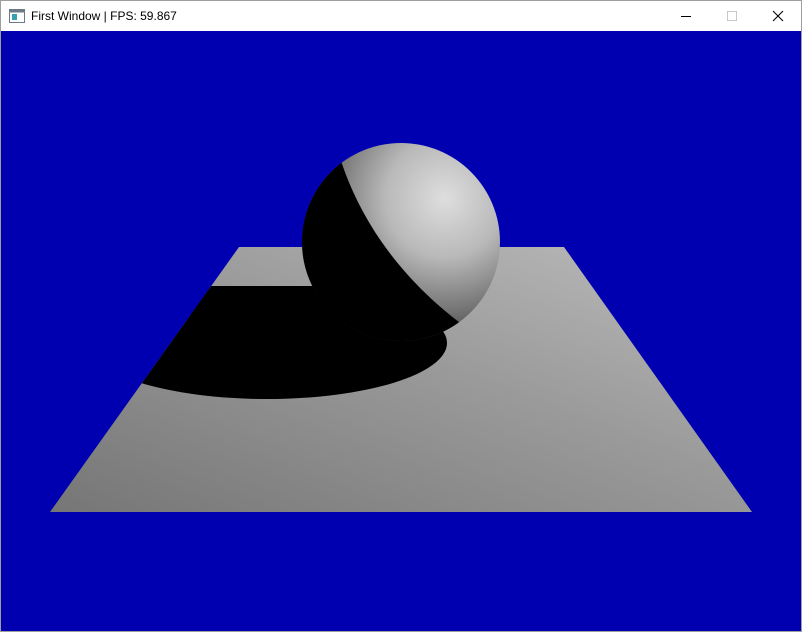 This screenshot has height=632, width=802. Describe the element at coordinates (17, 16) in the screenshot. I see `app-window-icon` at that location.